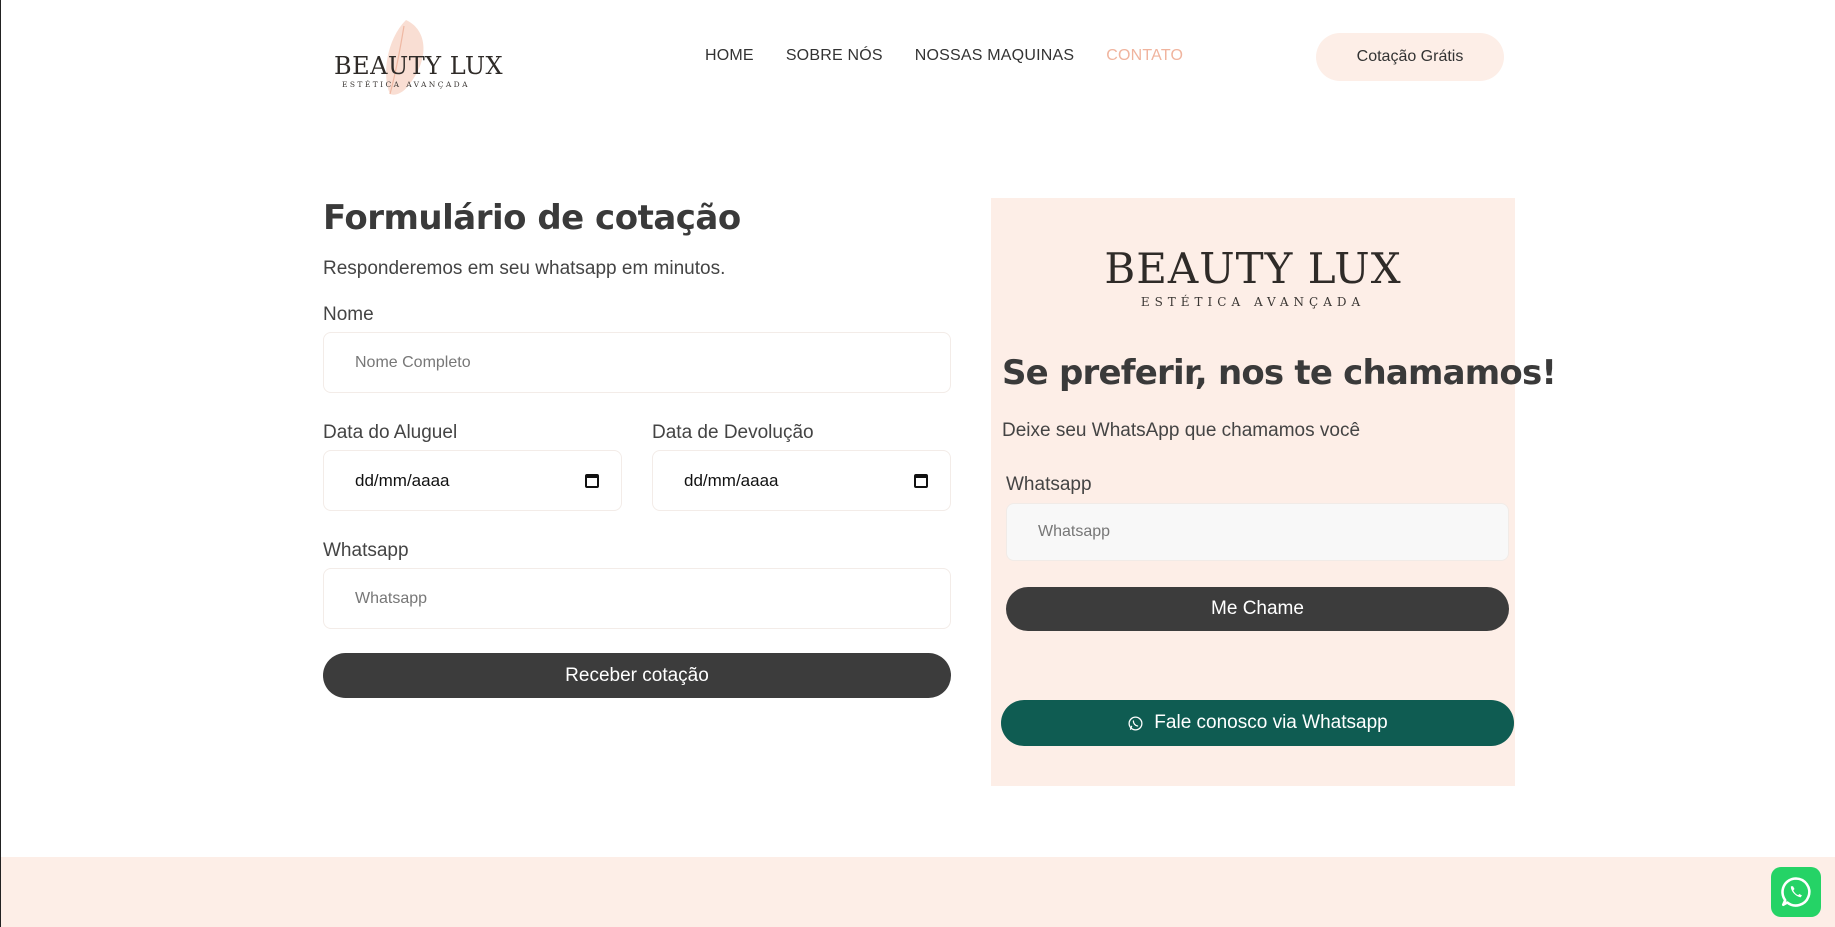  I want to click on rental-date-input: dd/mm/aaaa, so click(472, 480).